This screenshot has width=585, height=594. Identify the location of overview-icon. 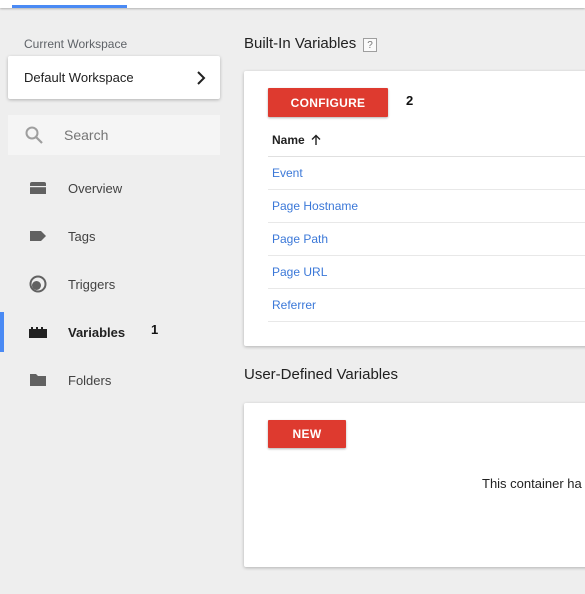
(38, 188).